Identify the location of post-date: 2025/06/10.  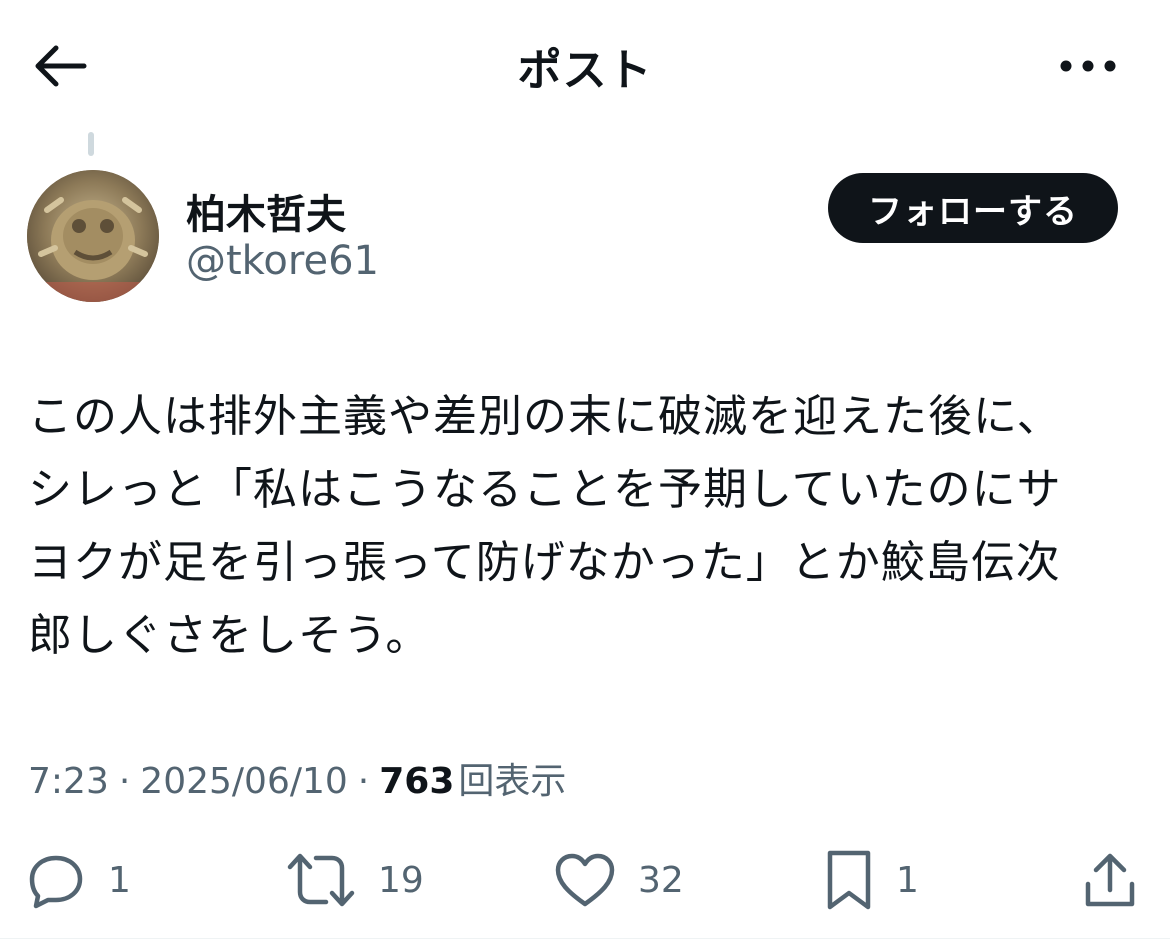
(244, 781).